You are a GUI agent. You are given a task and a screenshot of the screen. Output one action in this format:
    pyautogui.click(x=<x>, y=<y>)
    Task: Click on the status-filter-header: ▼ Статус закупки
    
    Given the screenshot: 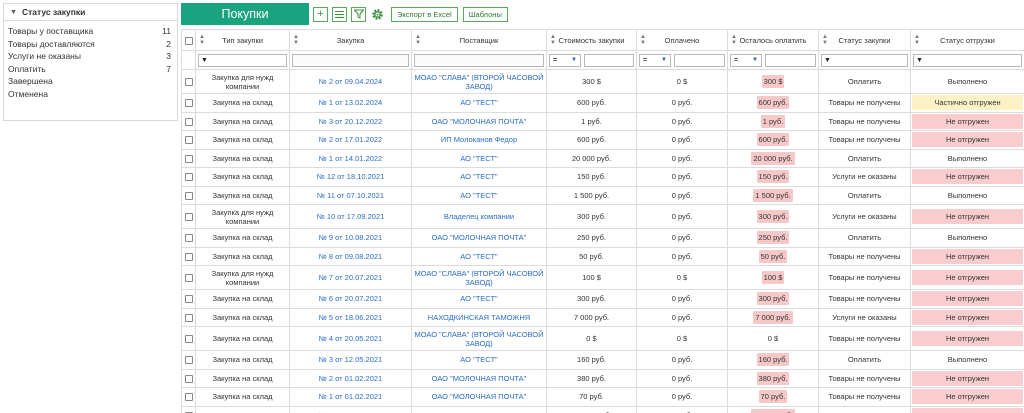 What is the action you would take?
    pyautogui.click(x=90, y=12)
    